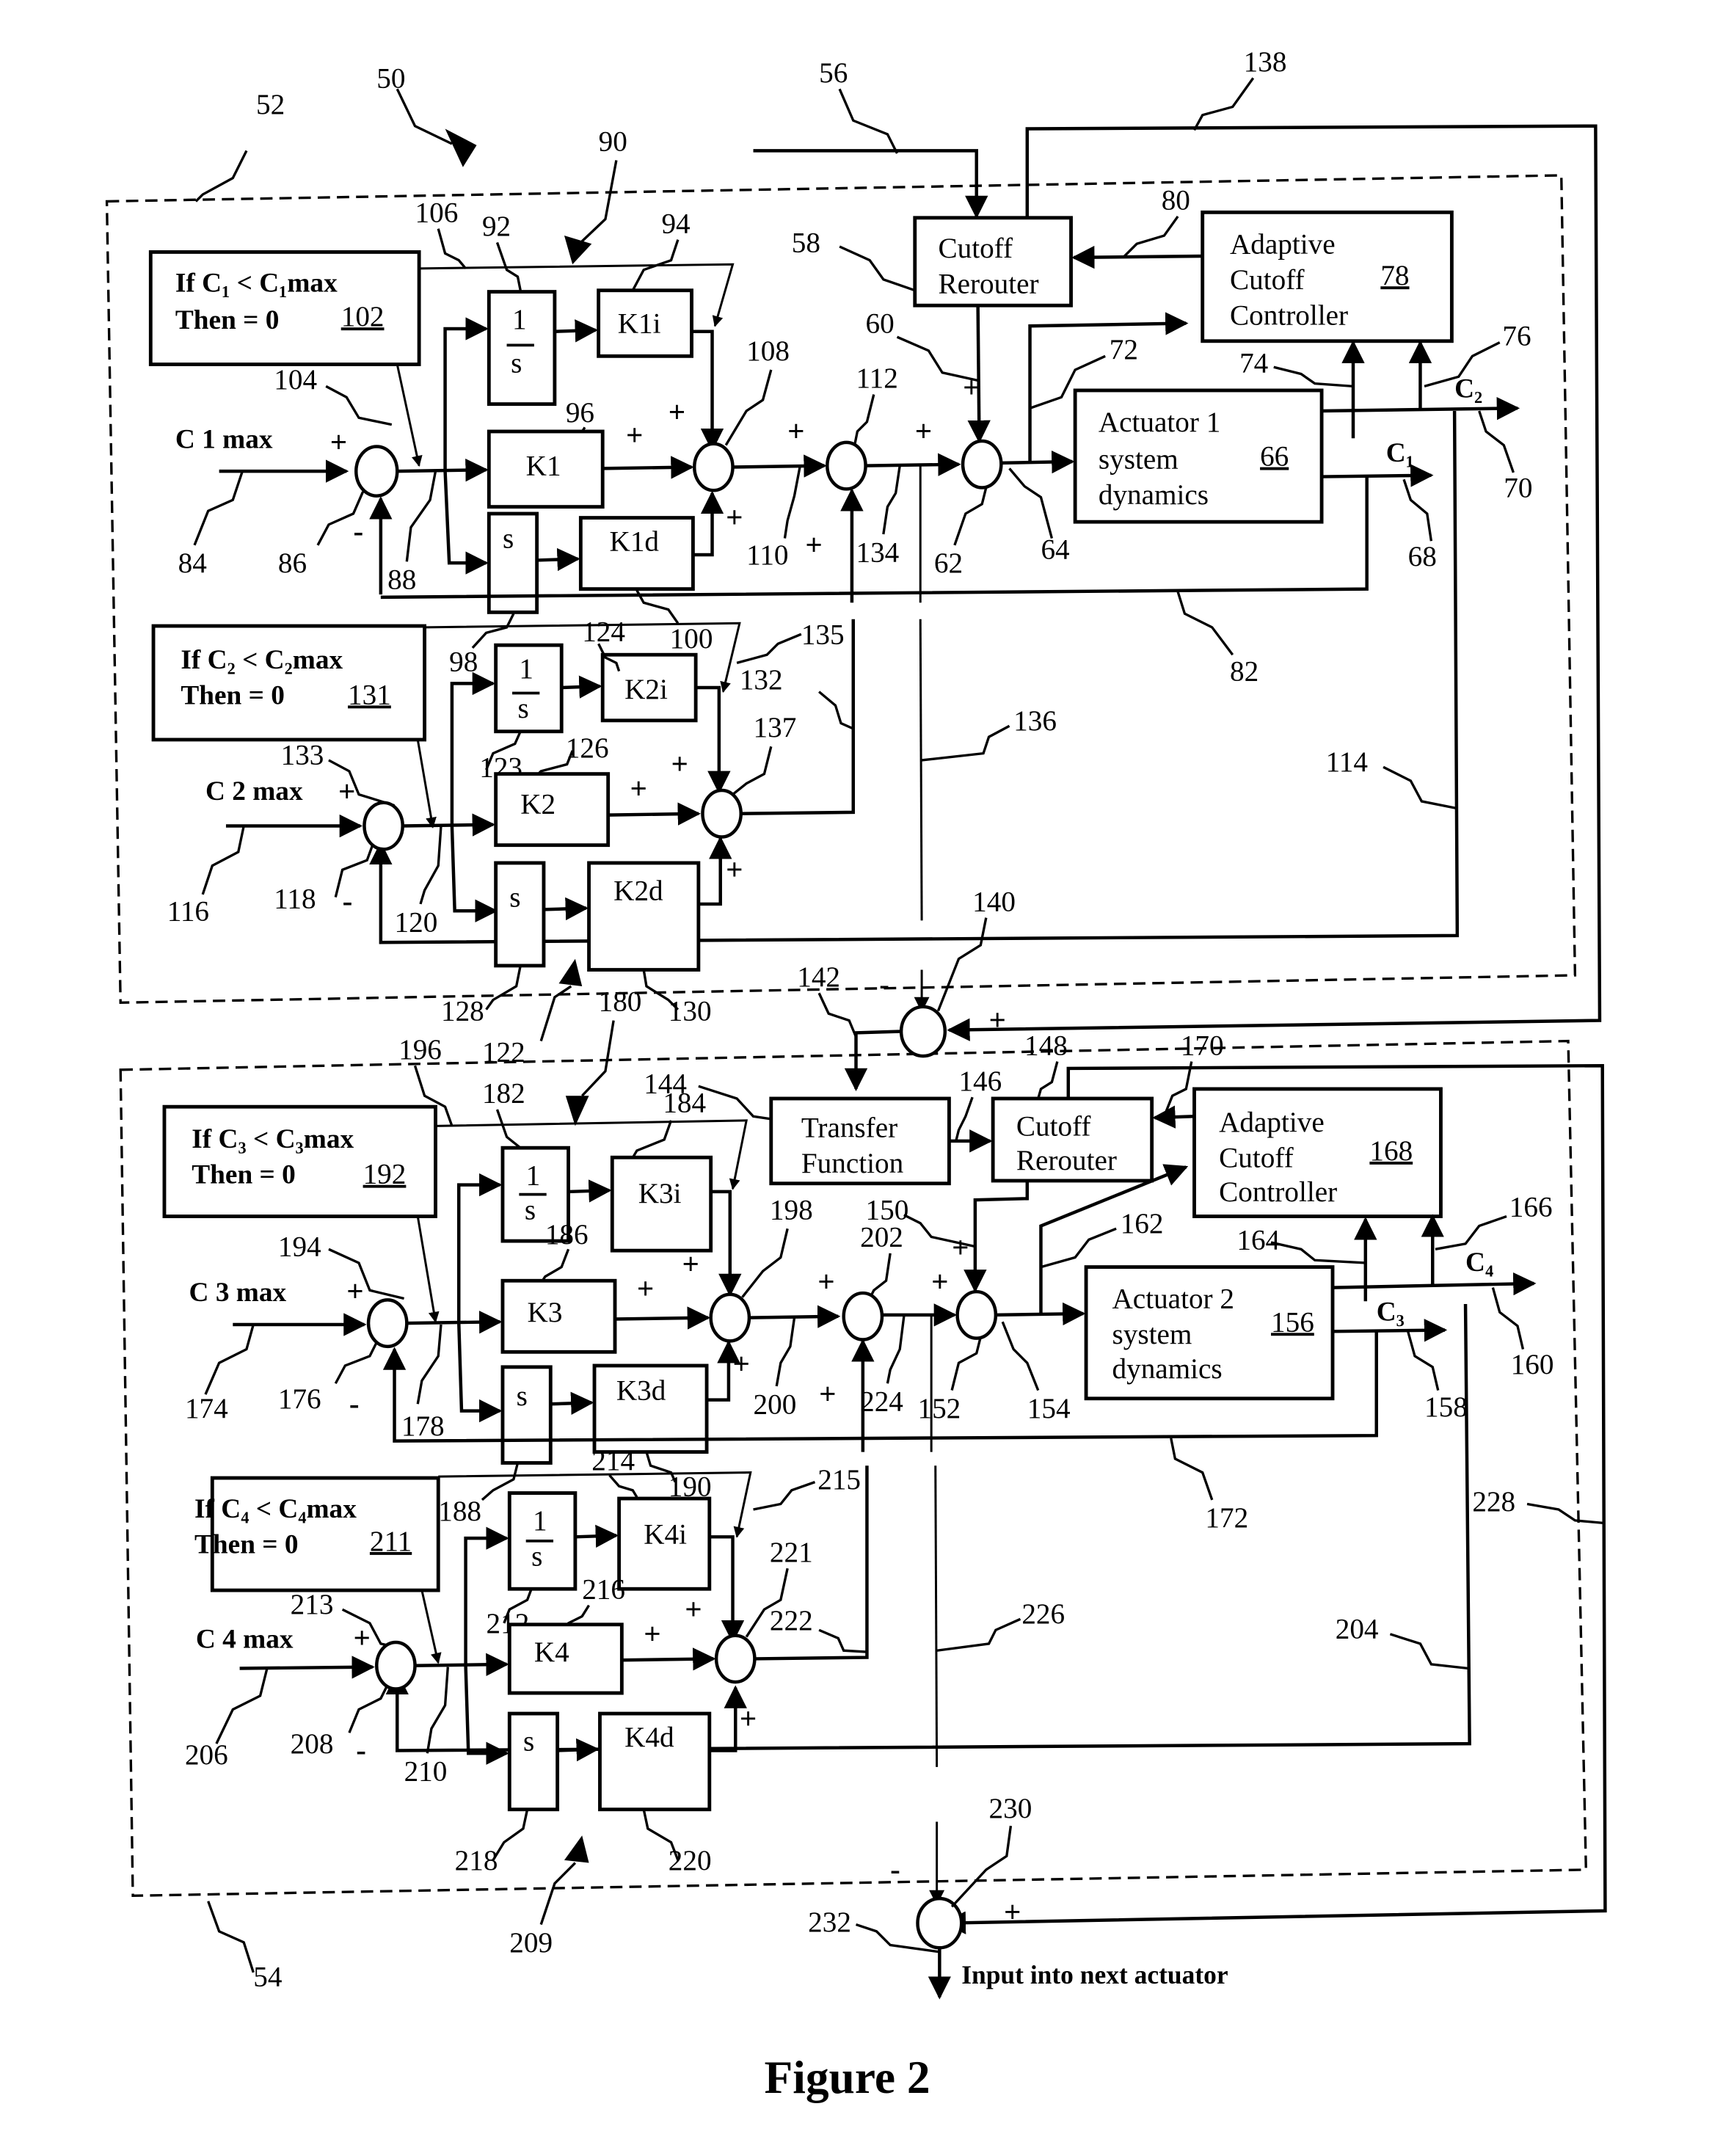 This screenshot has width=1712, height=2156. Describe the element at coordinates (775, 727) in the screenshot. I see `ref-137: 137` at that location.